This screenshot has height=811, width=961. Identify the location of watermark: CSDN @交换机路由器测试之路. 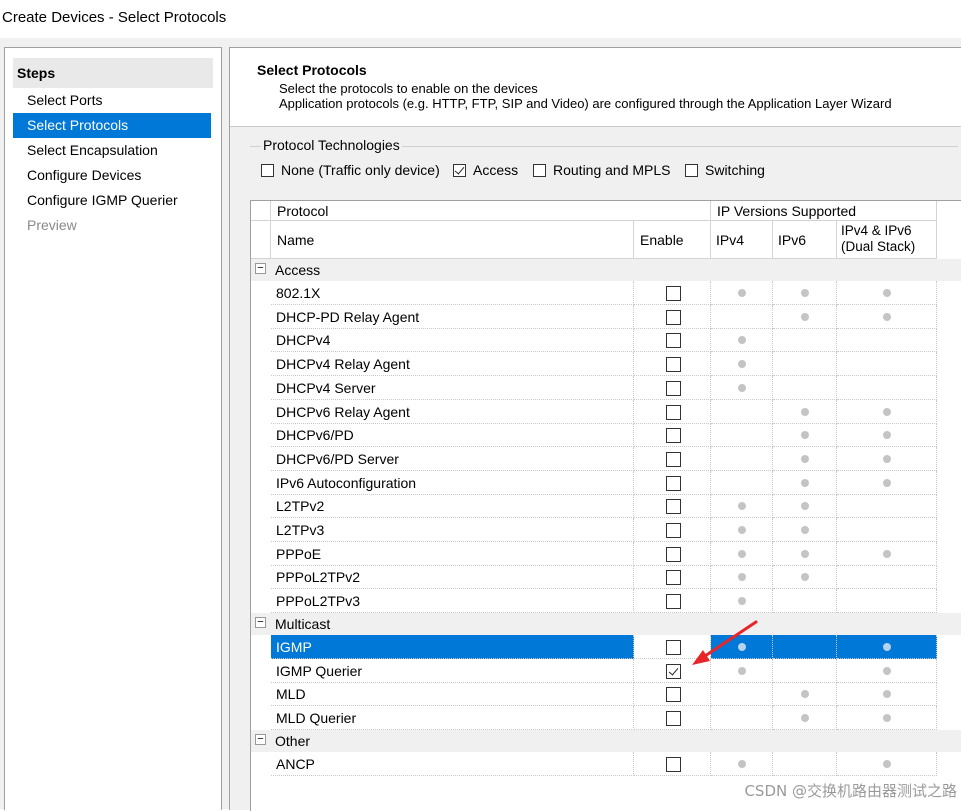
(850, 791).